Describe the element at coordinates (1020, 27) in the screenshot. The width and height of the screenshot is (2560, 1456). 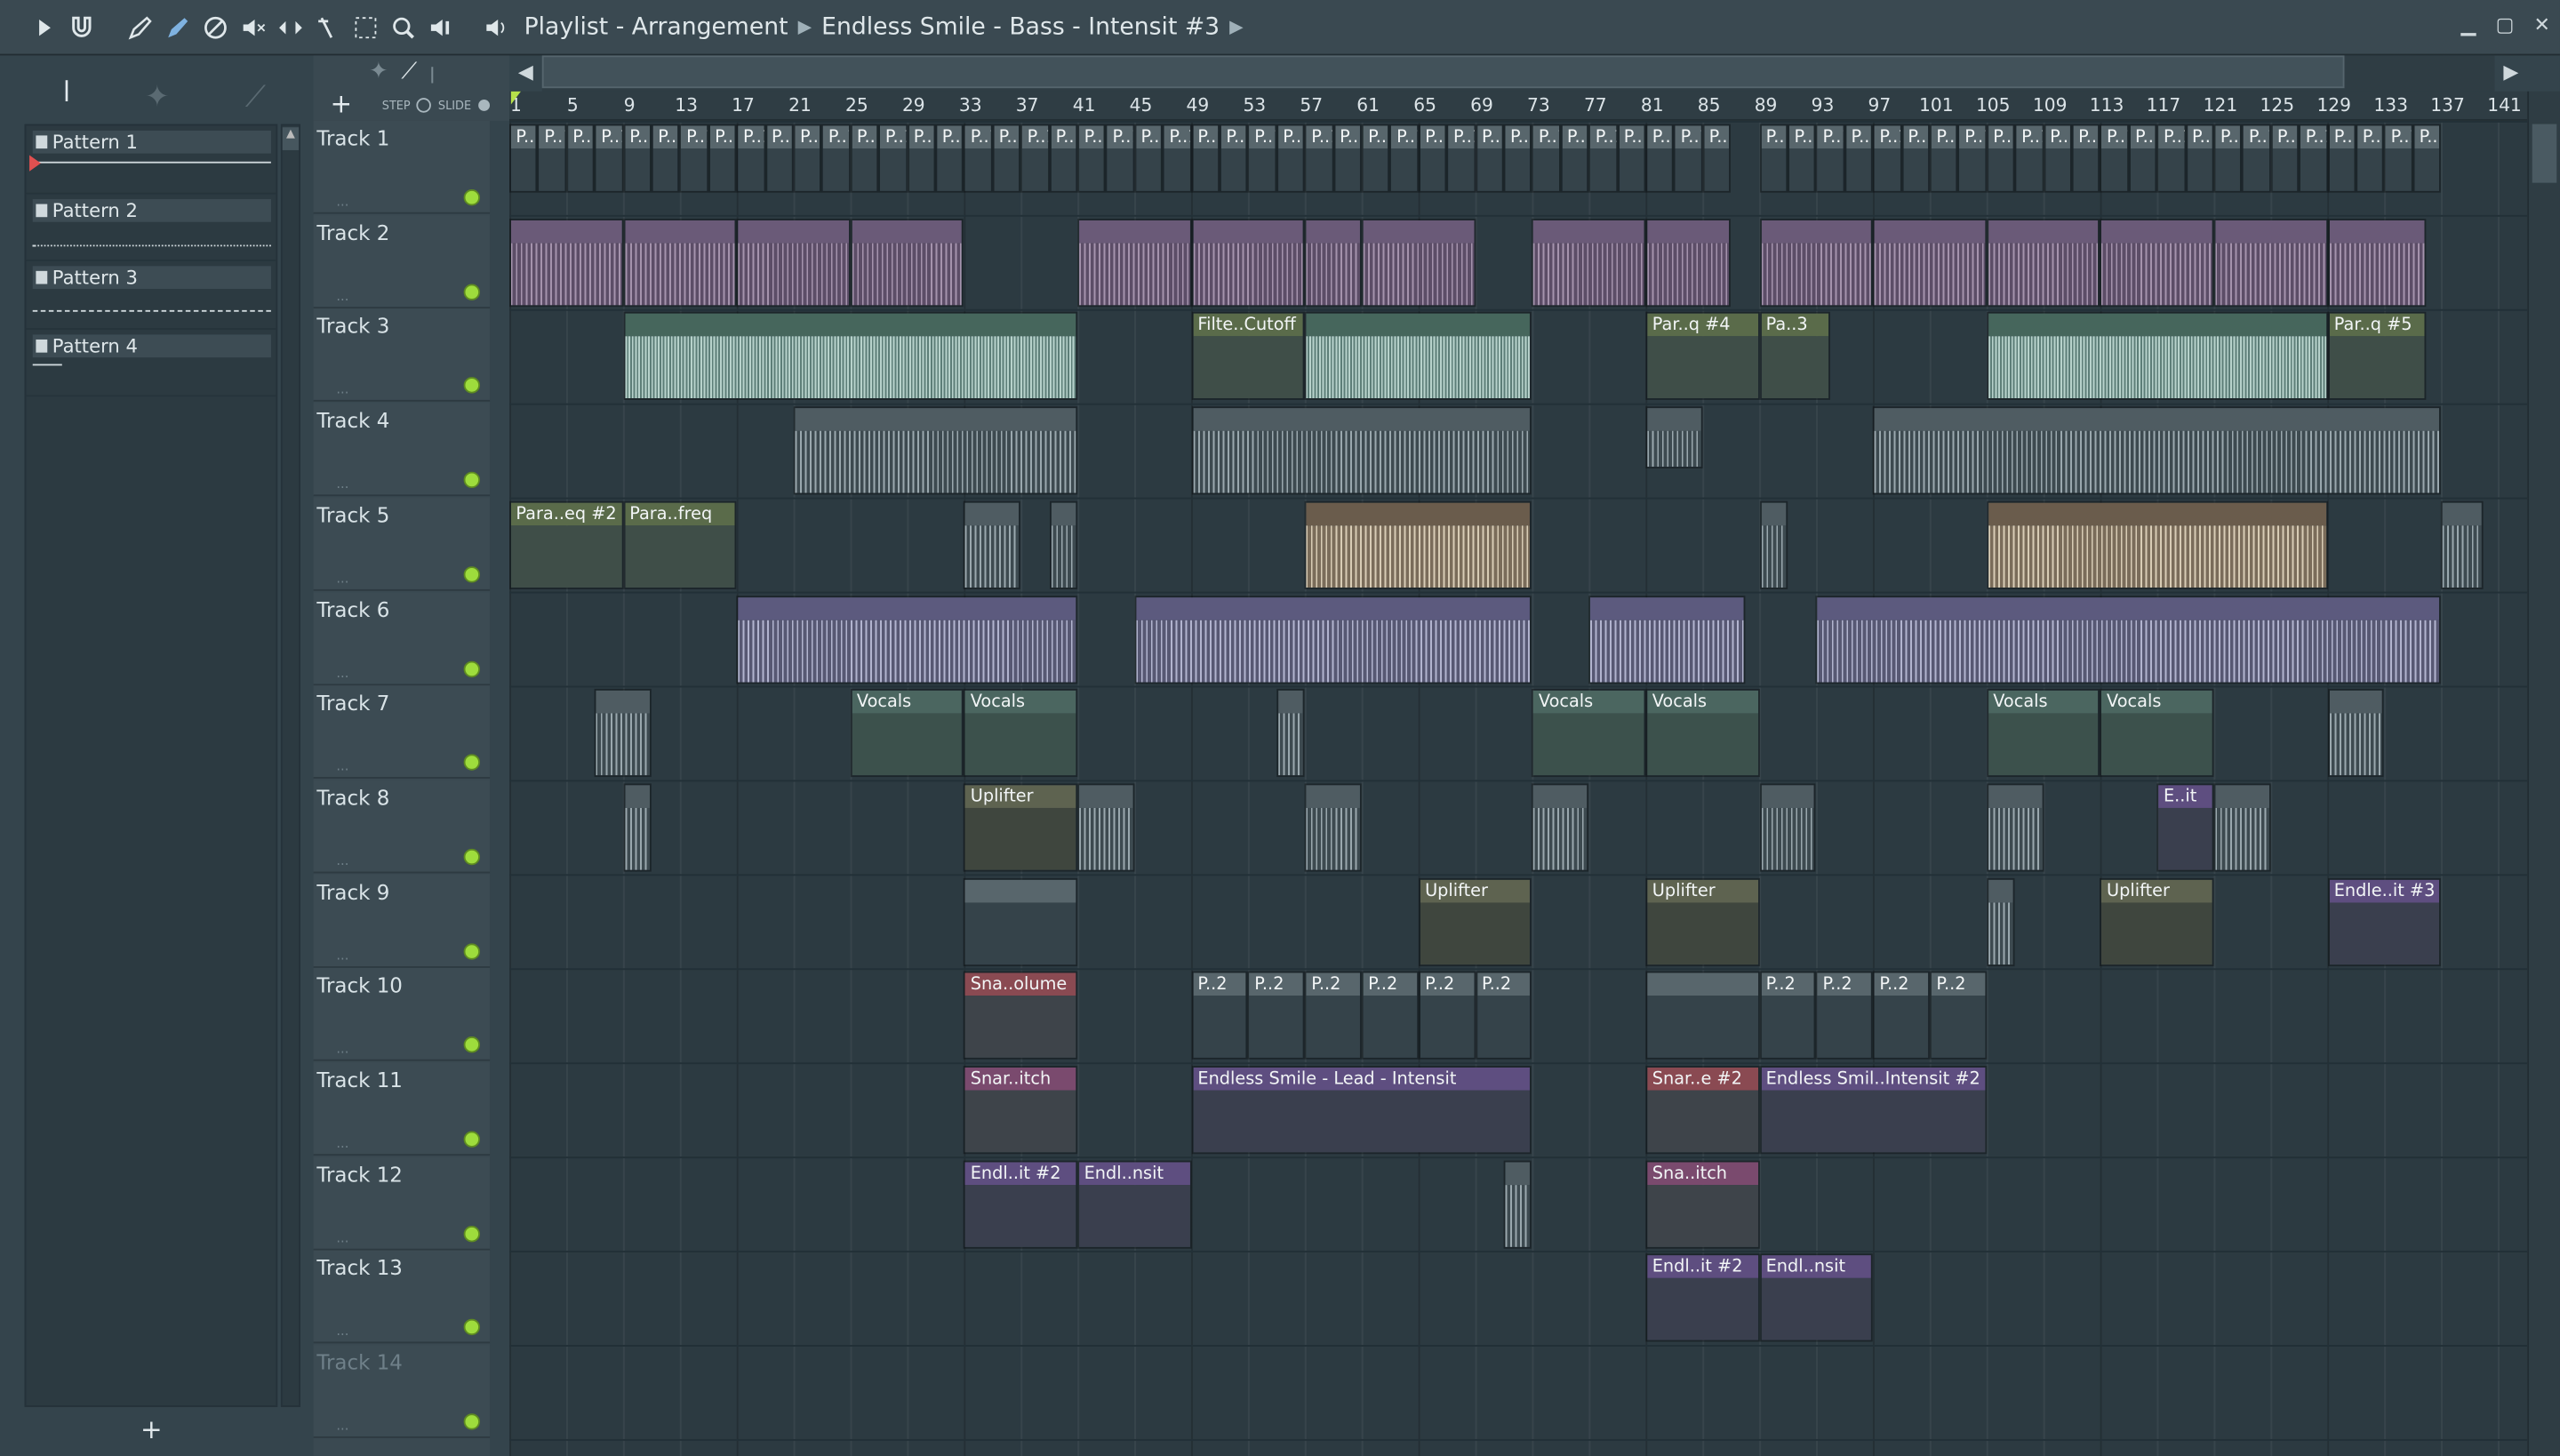
I see `breadcrumb-pattern: Endless Smile - Bass - Intensit #3` at that location.